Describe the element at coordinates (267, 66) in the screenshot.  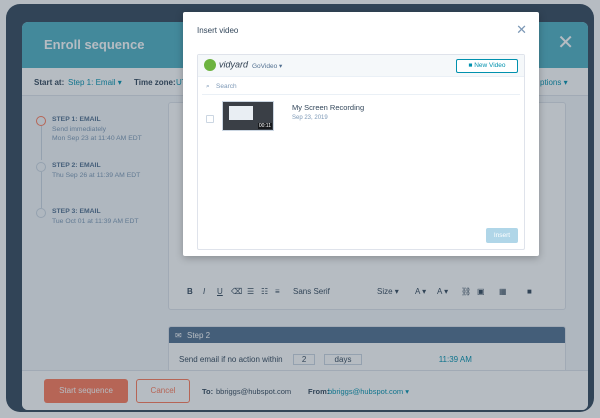
I see `provider-select: GoVideo ▾` at that location.